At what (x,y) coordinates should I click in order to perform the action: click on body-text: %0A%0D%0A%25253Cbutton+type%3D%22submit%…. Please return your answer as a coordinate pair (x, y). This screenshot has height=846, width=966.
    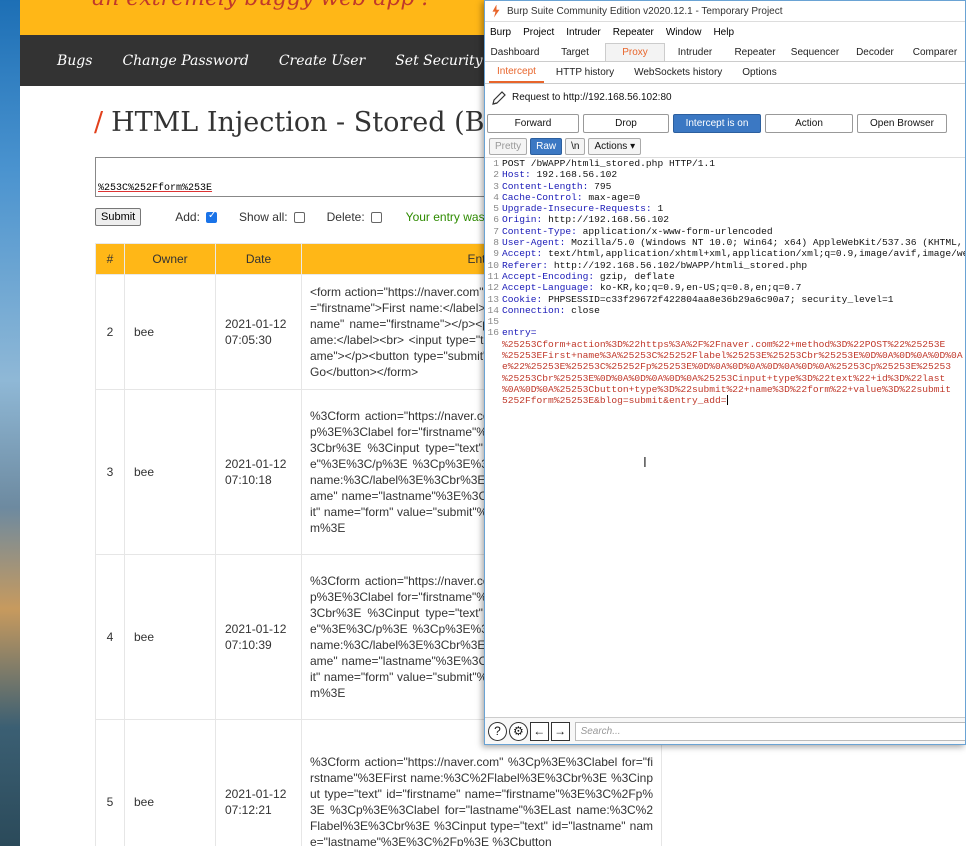
    Looking at the image, I should click on (727, 389).